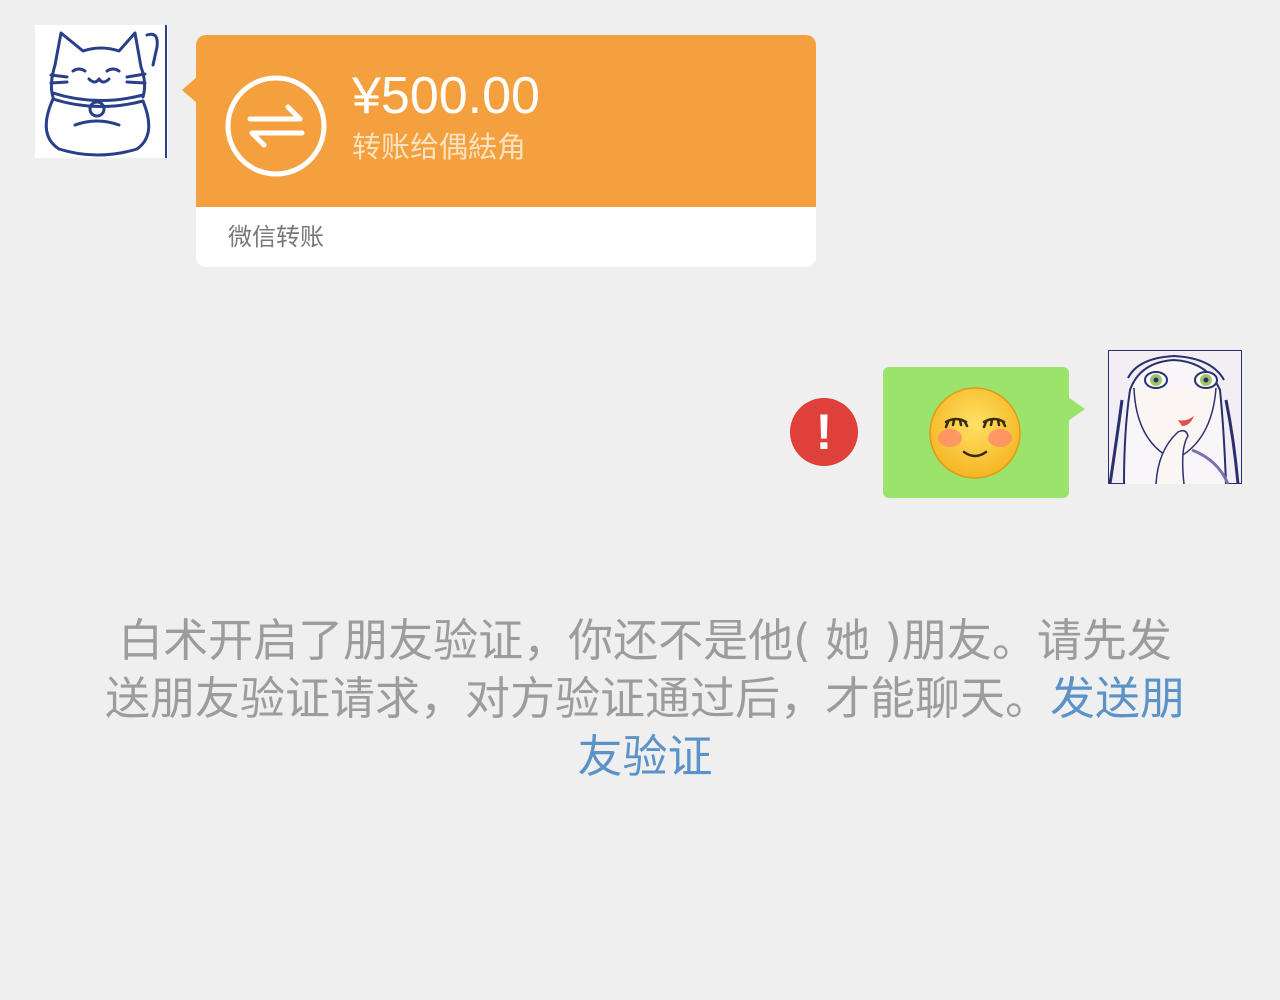 The height and width of the screenshot is (1000, 1280). I want to click on blushing-face-emoji, so click(975, 433).